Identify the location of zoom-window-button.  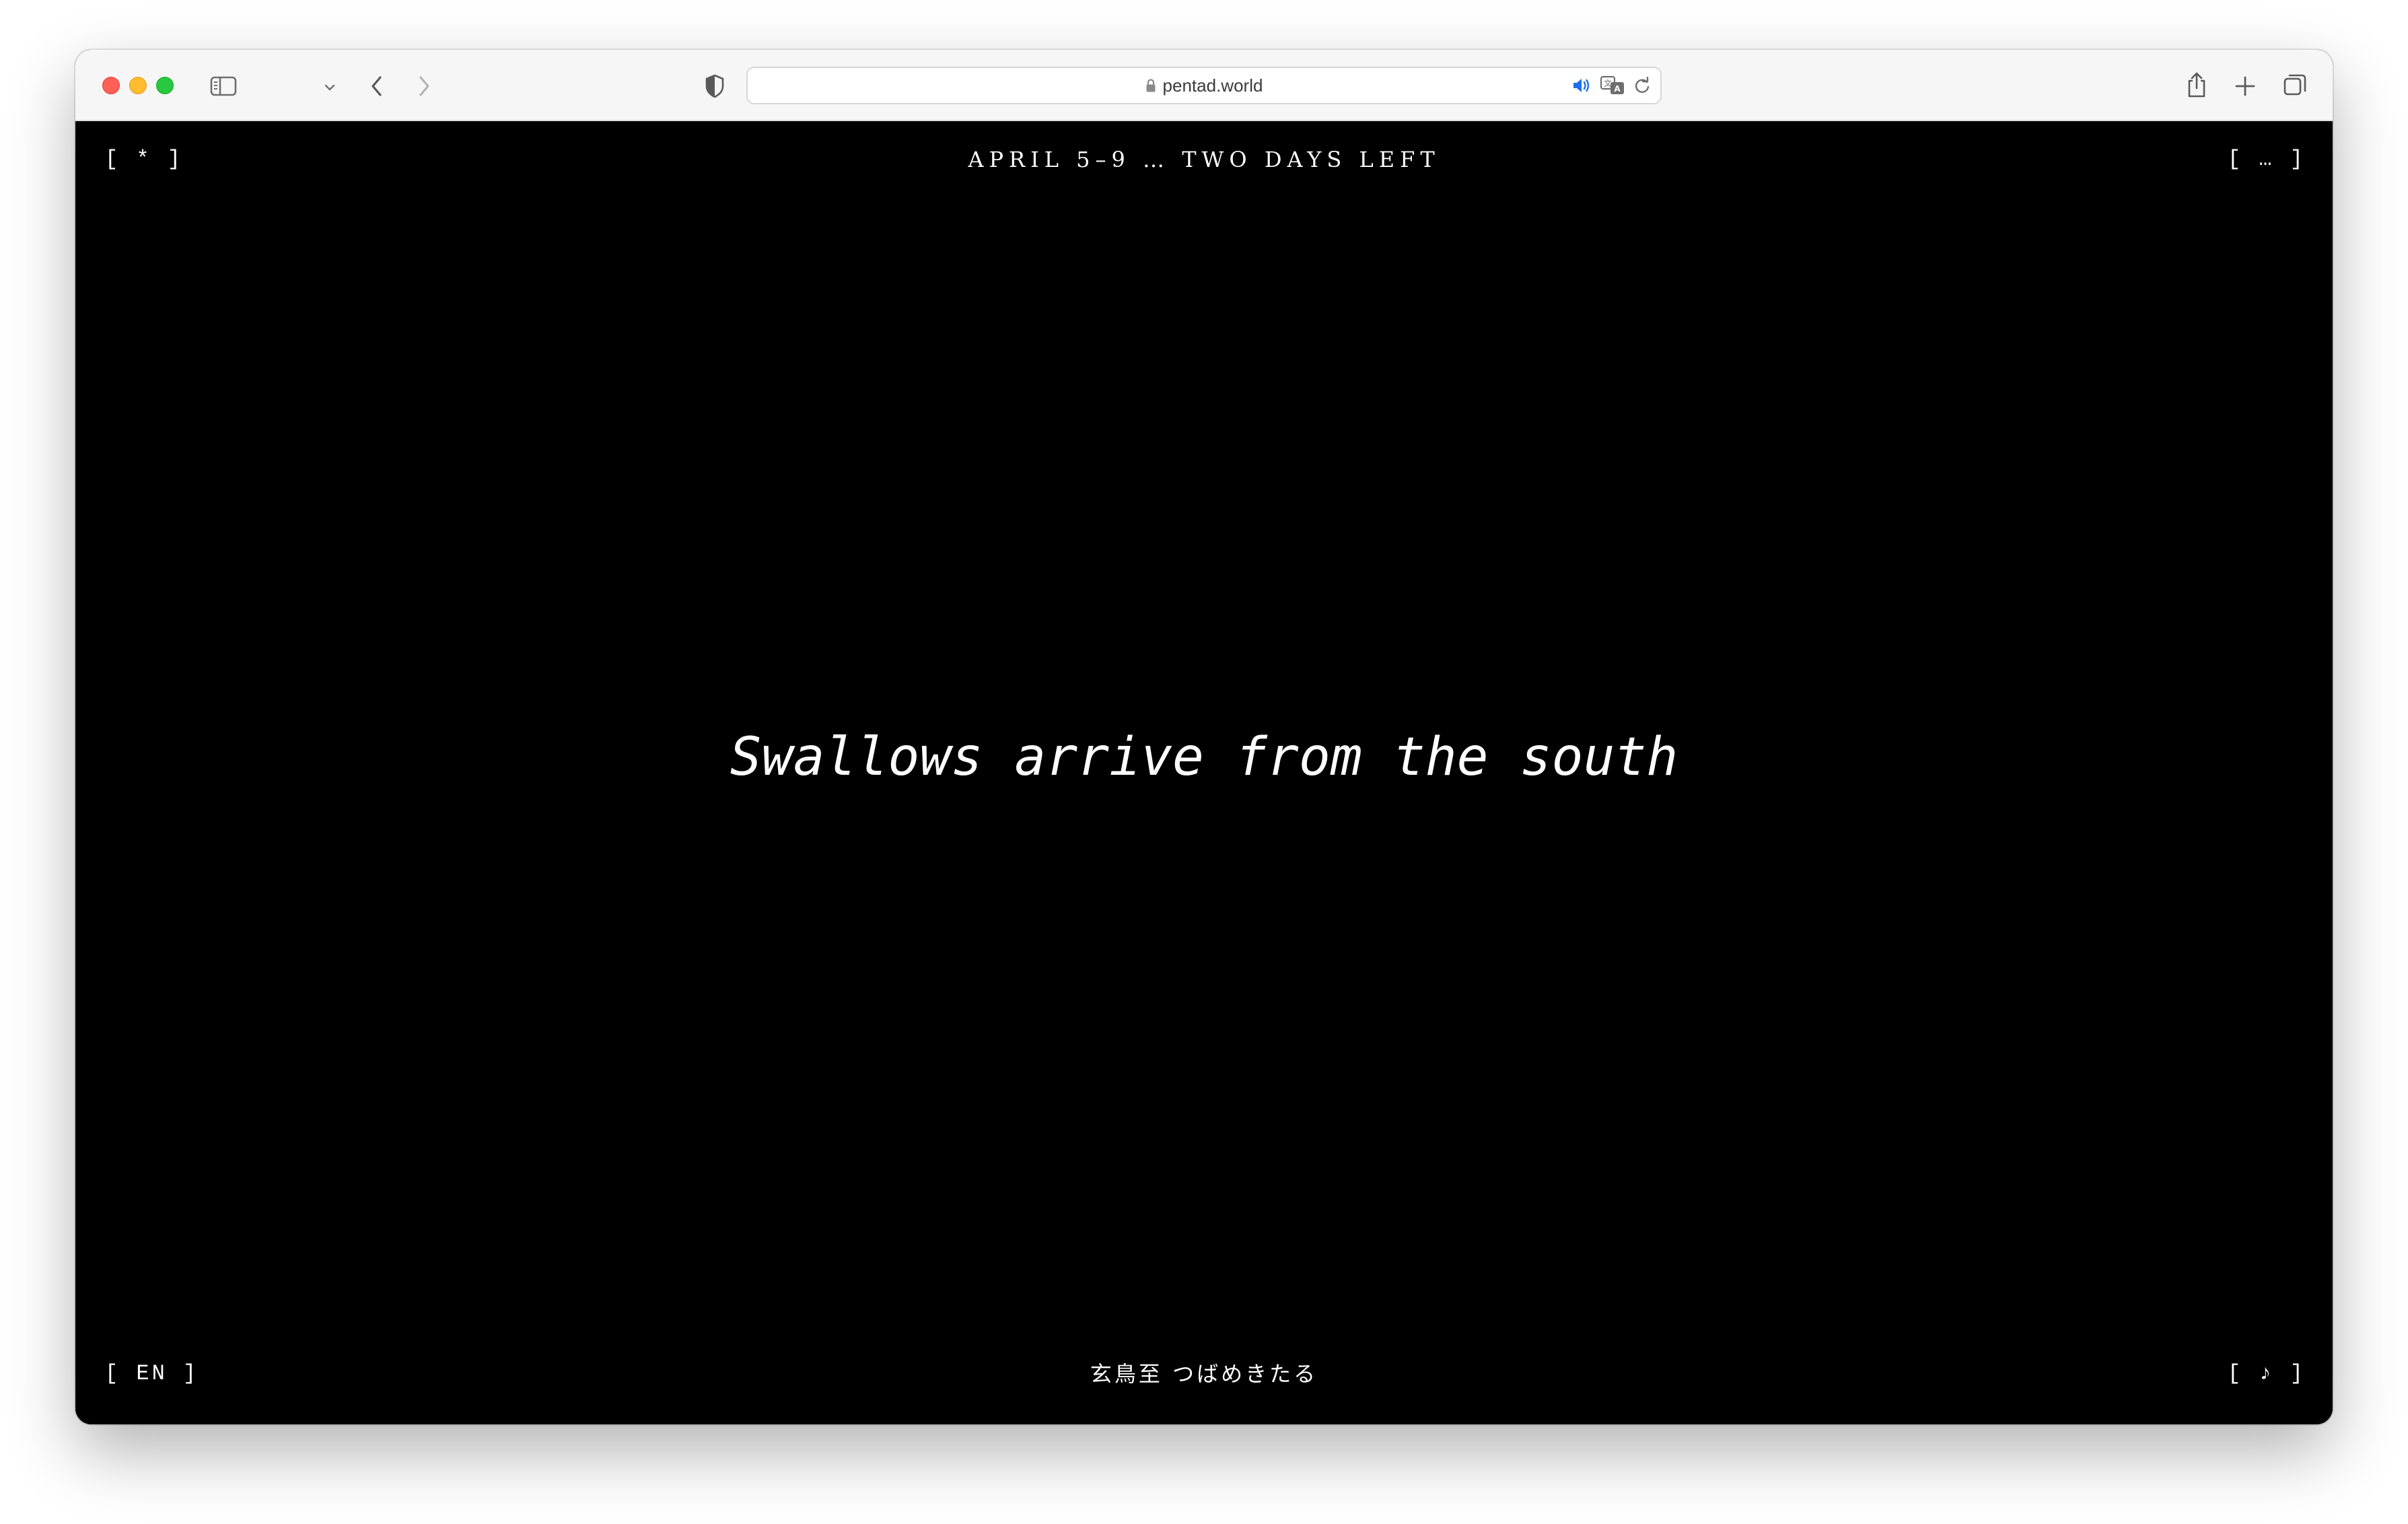
(165, 85).